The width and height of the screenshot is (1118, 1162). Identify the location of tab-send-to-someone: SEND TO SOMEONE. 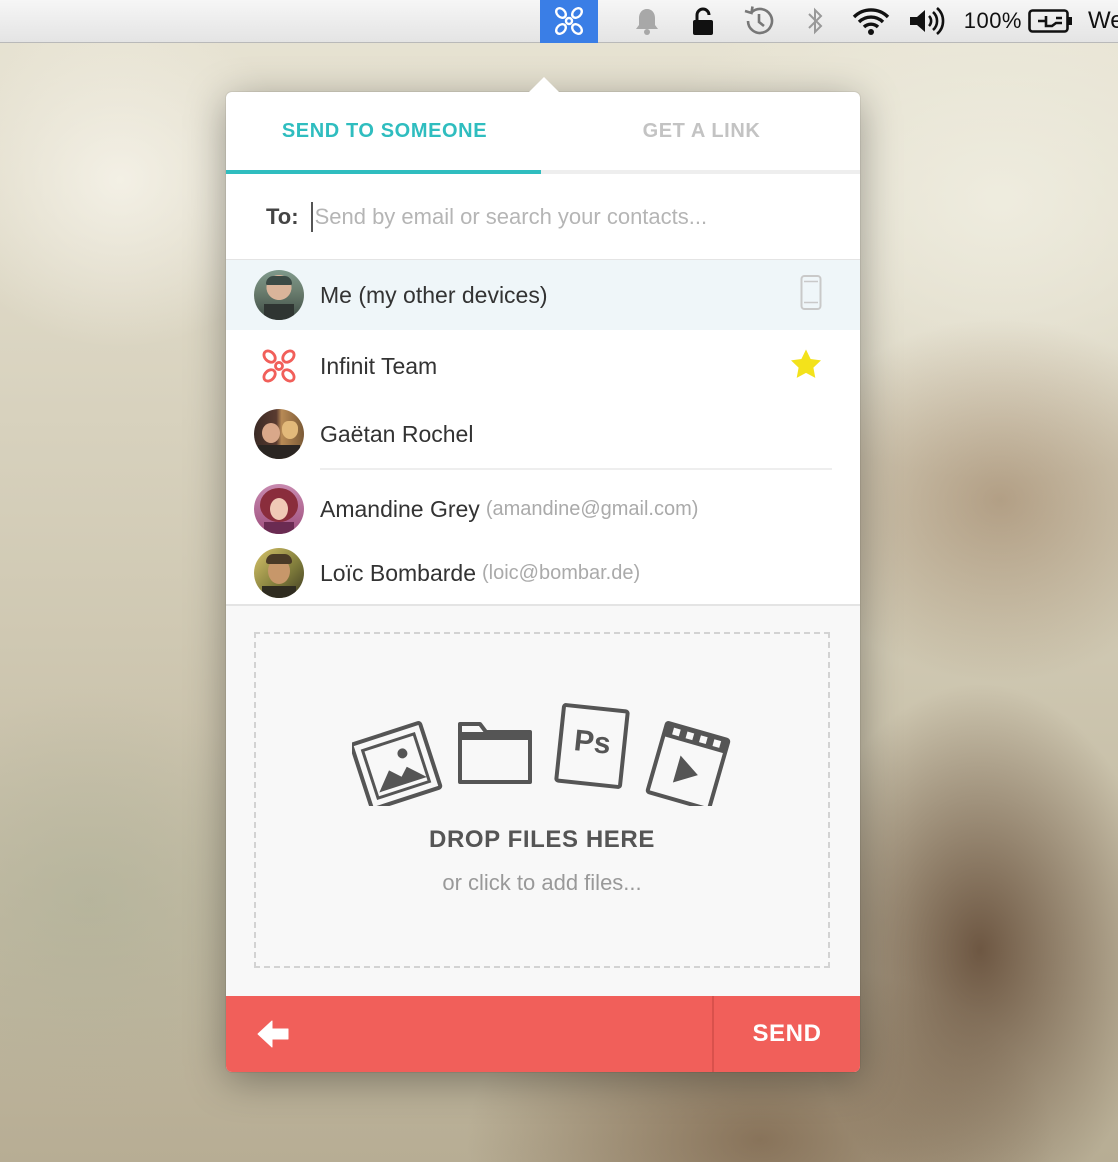
(384, 131).